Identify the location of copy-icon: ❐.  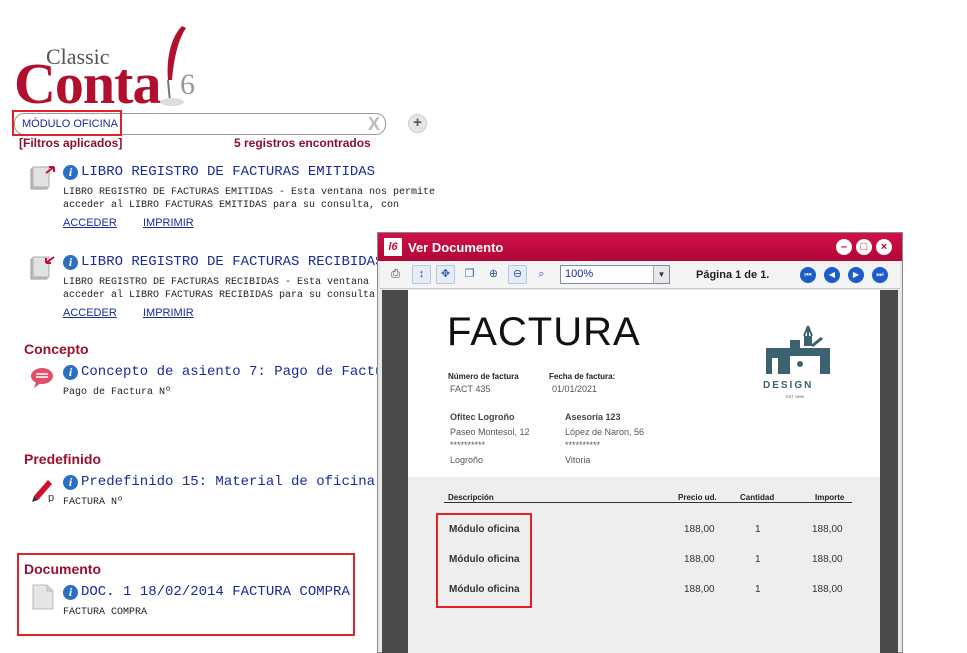
(469, 274).